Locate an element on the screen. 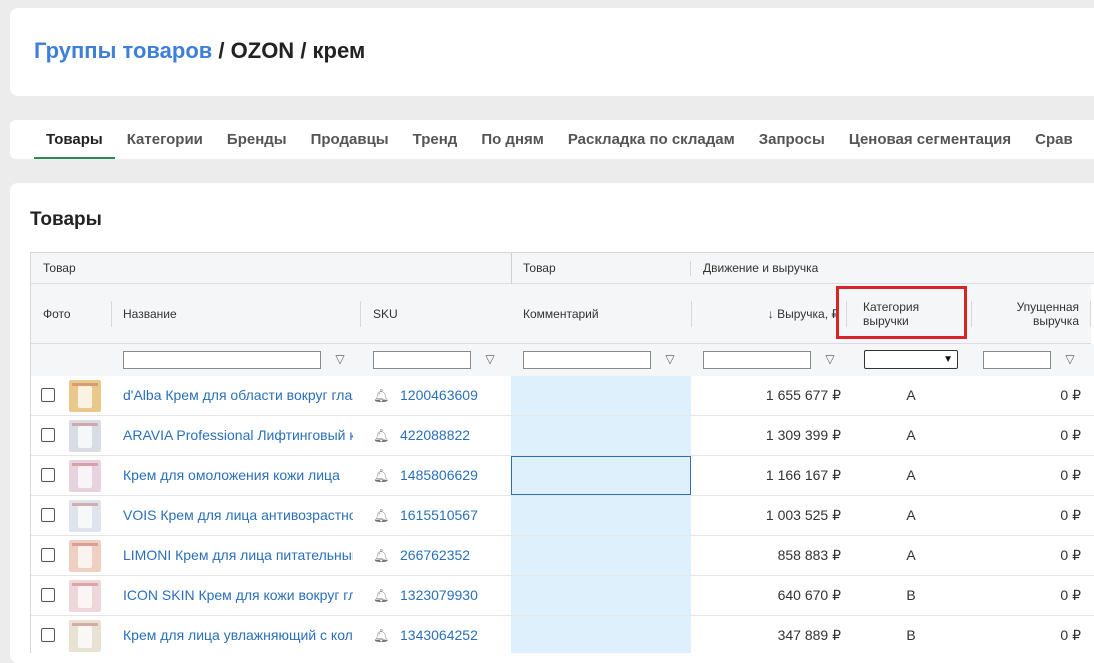 The height and width of the screenshot is (663, 1094). sku-link: 1200463609 is located at coordinates (439, 395).